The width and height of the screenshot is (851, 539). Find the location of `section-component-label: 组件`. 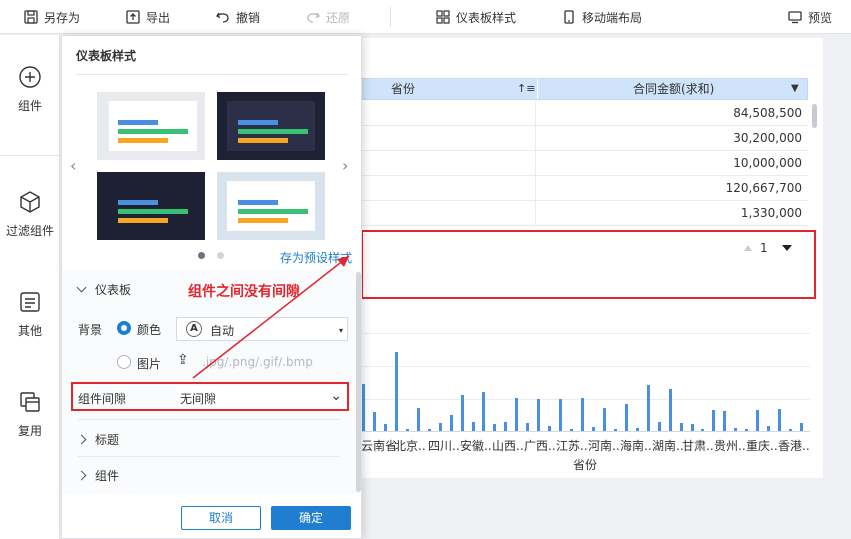

section-component-label: 组件 is located at coordinates (107, 476).